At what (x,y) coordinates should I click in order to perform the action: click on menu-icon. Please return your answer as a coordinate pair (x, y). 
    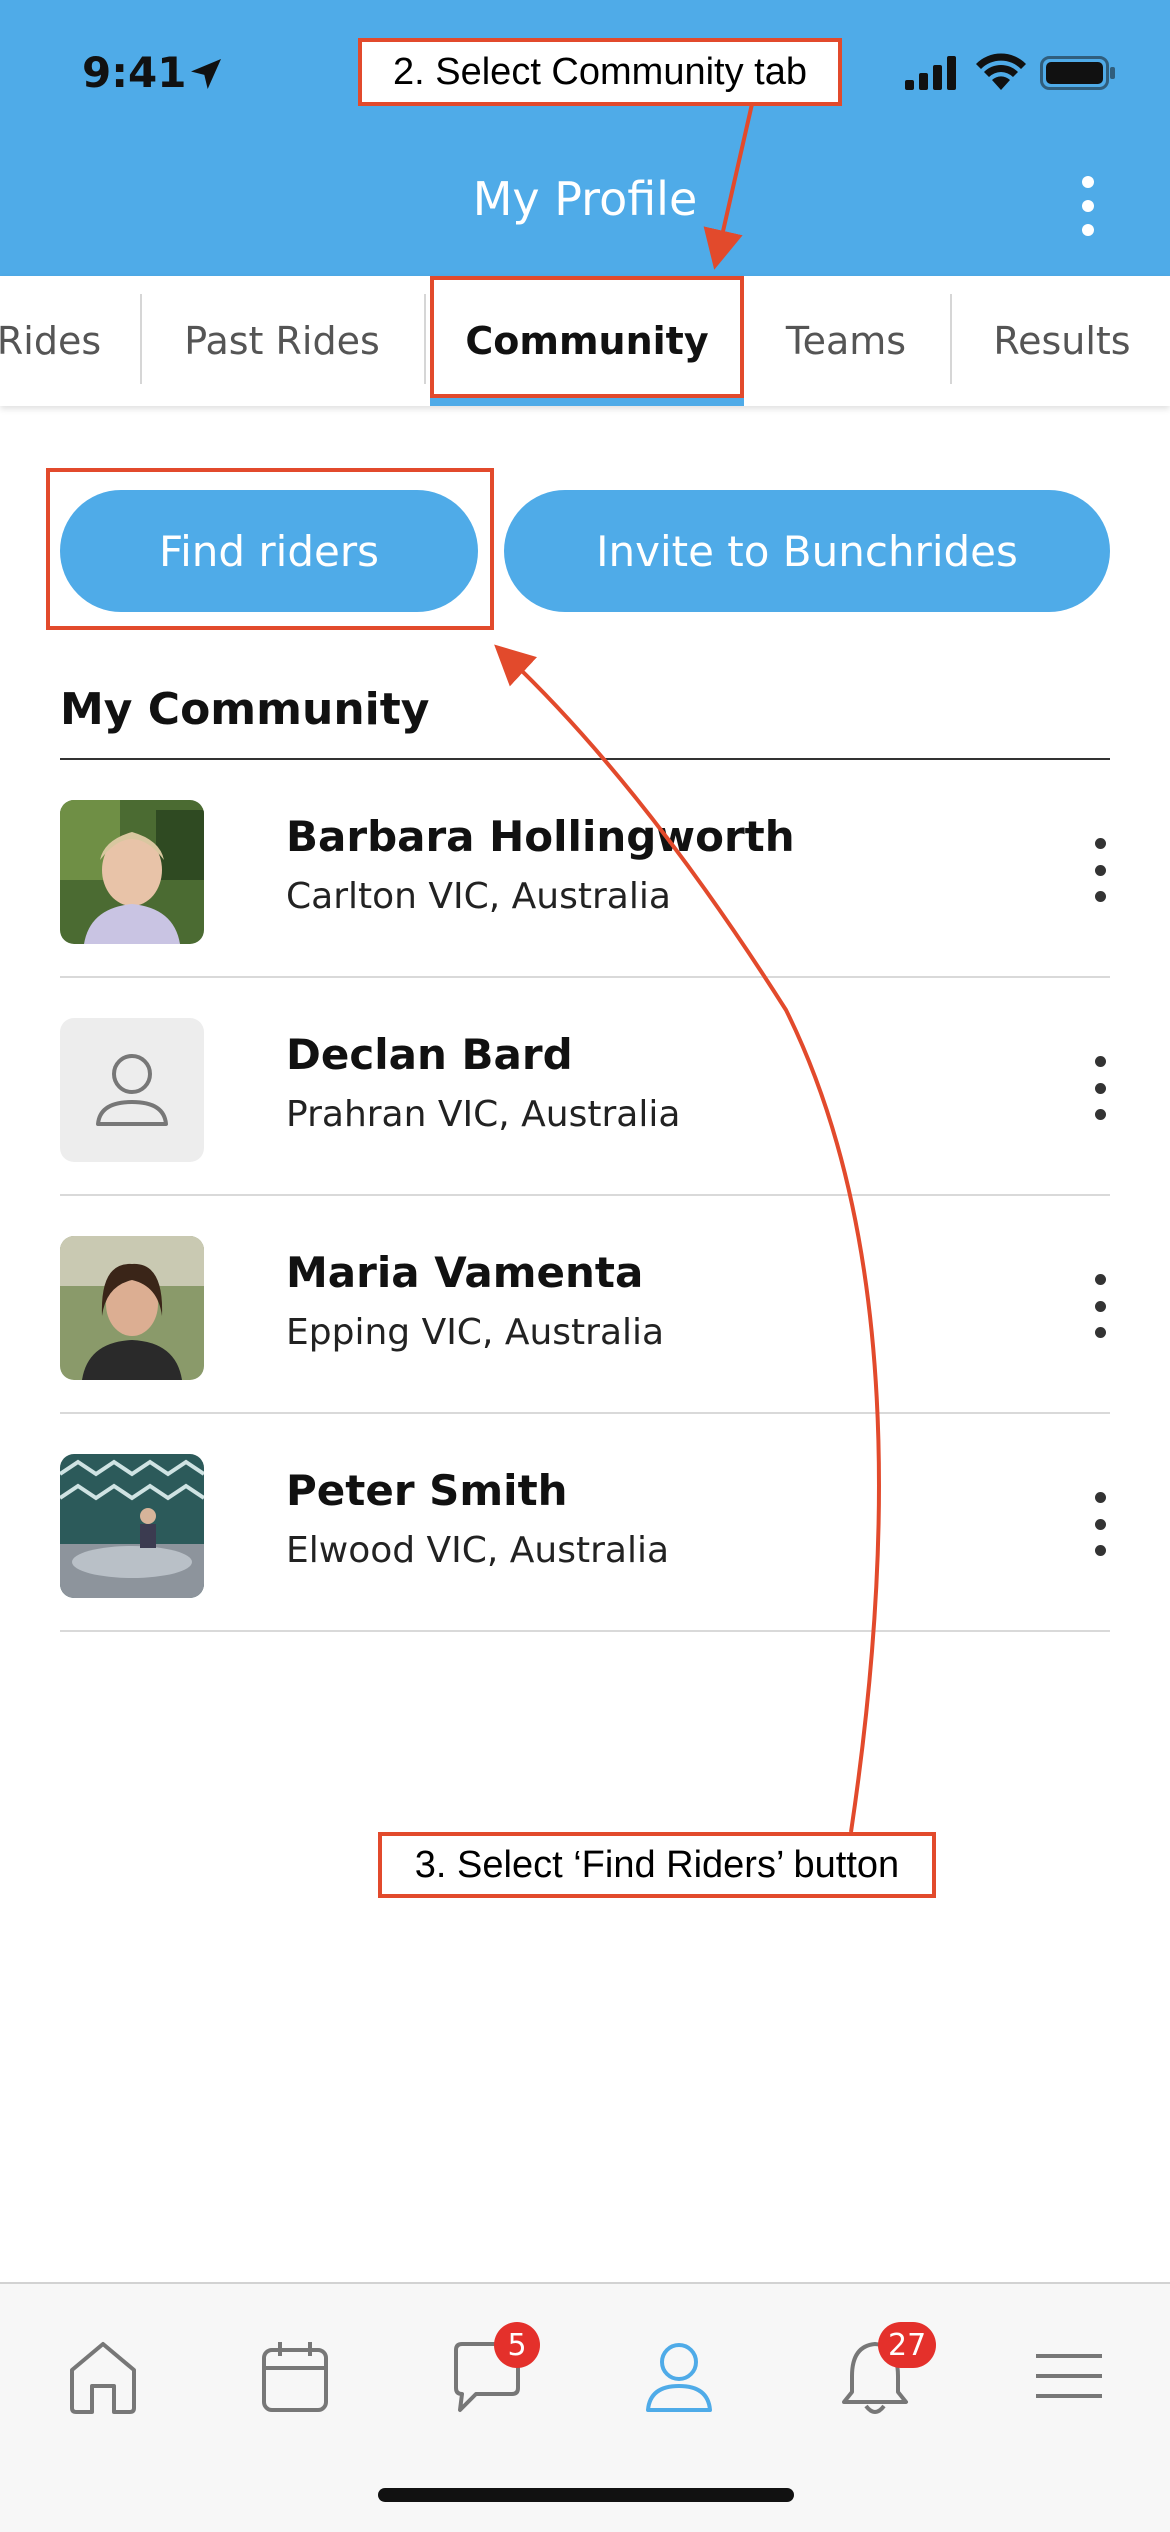
    Looking at the image, I should click on (1069, 2376).